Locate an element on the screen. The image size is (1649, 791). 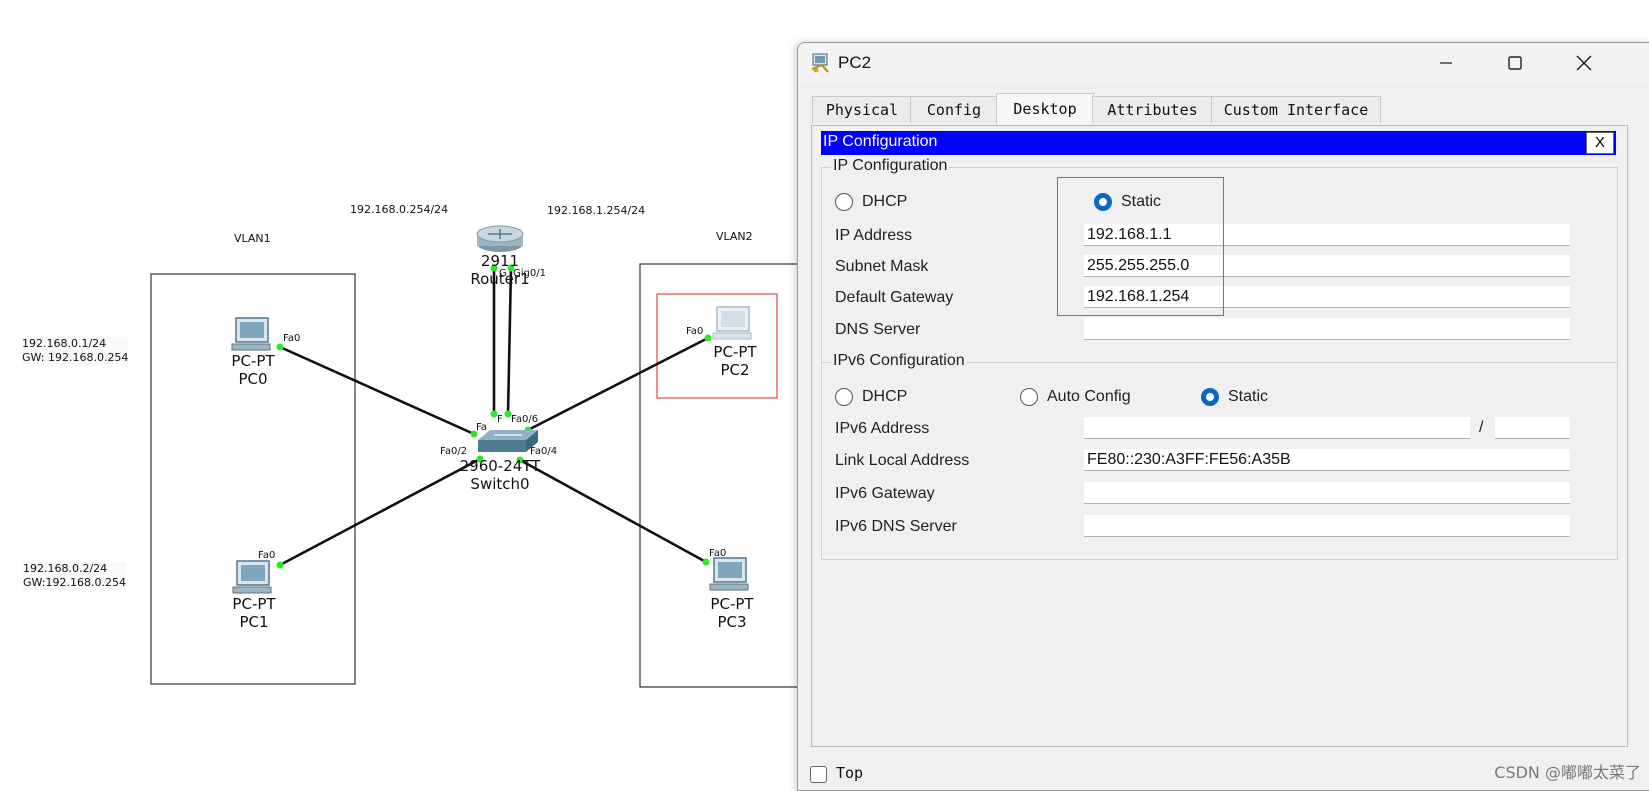
link-local-address-label: Link Local Address is located at coordinates (902, 460).